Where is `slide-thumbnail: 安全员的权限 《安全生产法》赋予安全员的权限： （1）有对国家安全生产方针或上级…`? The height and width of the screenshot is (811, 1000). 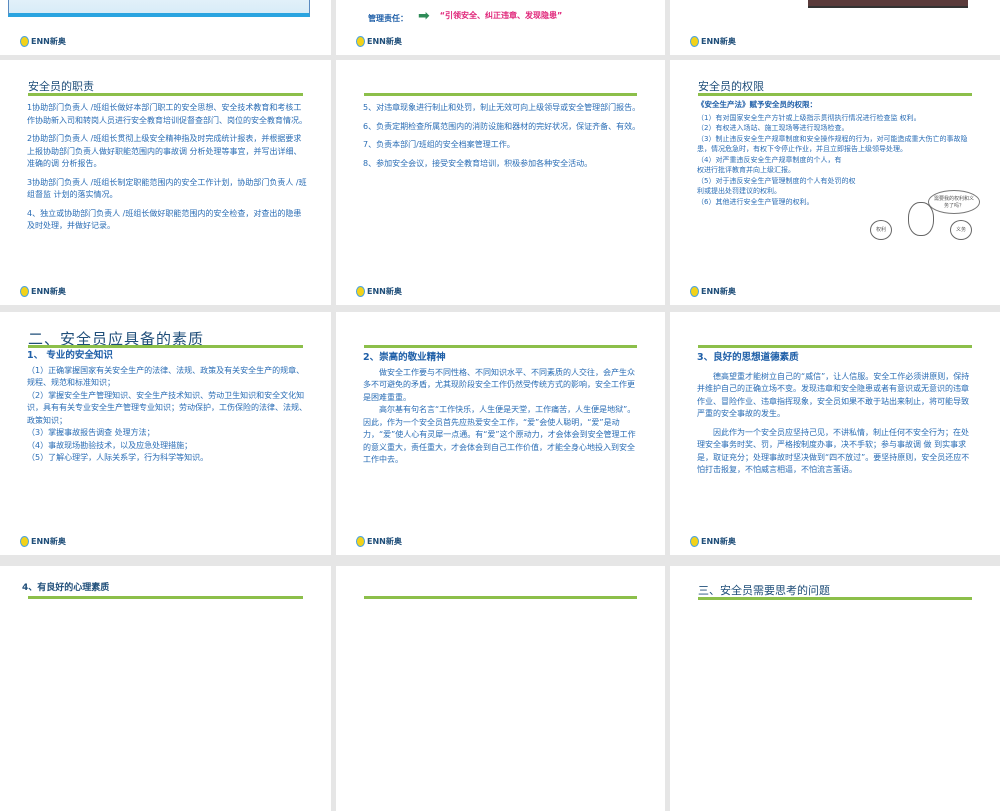
slide-thumbnail: 安全员的权限 《安全生产法》赋予安全员的权限： （1）有对国家安全生产方针或上级… is located at coordinates (835, 182).